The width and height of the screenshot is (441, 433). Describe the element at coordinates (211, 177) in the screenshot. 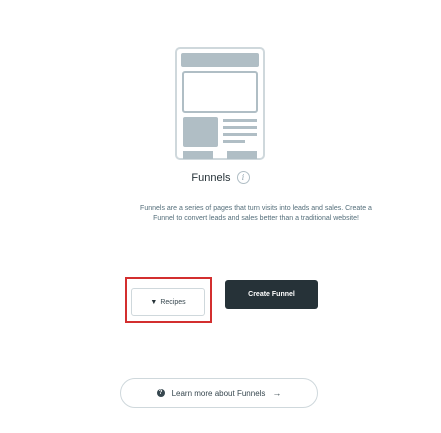

I see `page-title: Funnels` at that location.